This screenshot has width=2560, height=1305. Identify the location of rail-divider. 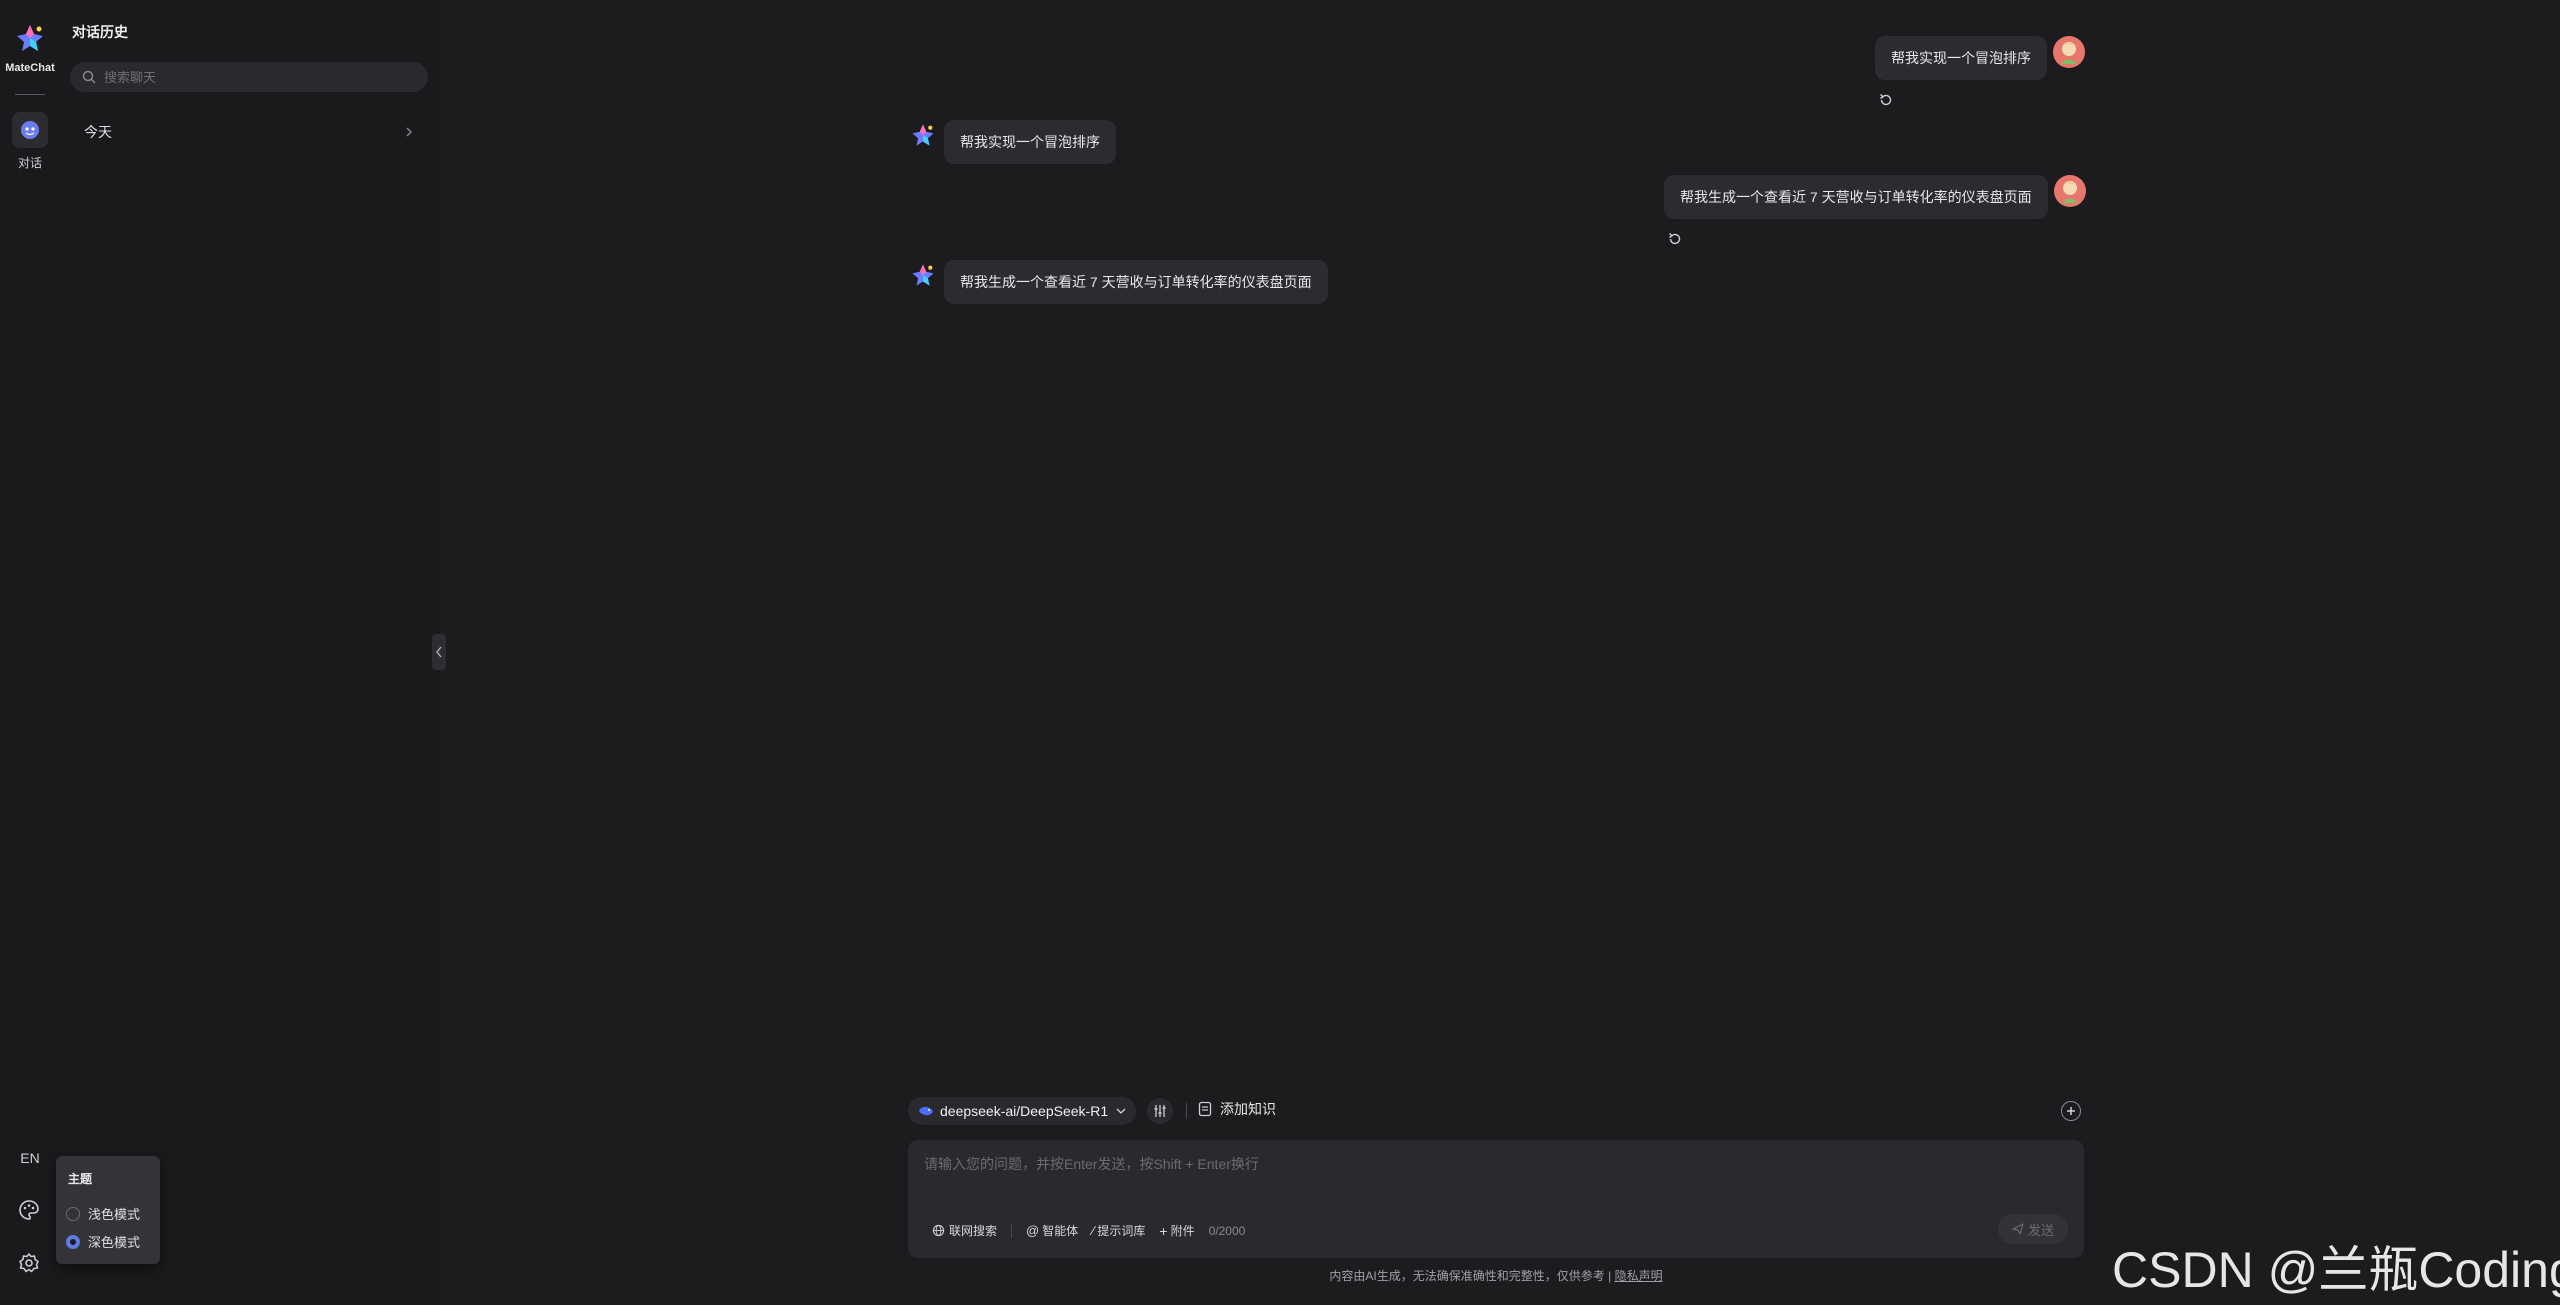
(30, 94).